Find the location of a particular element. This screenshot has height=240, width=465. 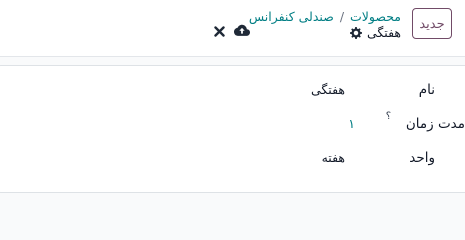

new-button: جدید is located at coordinates (432, 23).